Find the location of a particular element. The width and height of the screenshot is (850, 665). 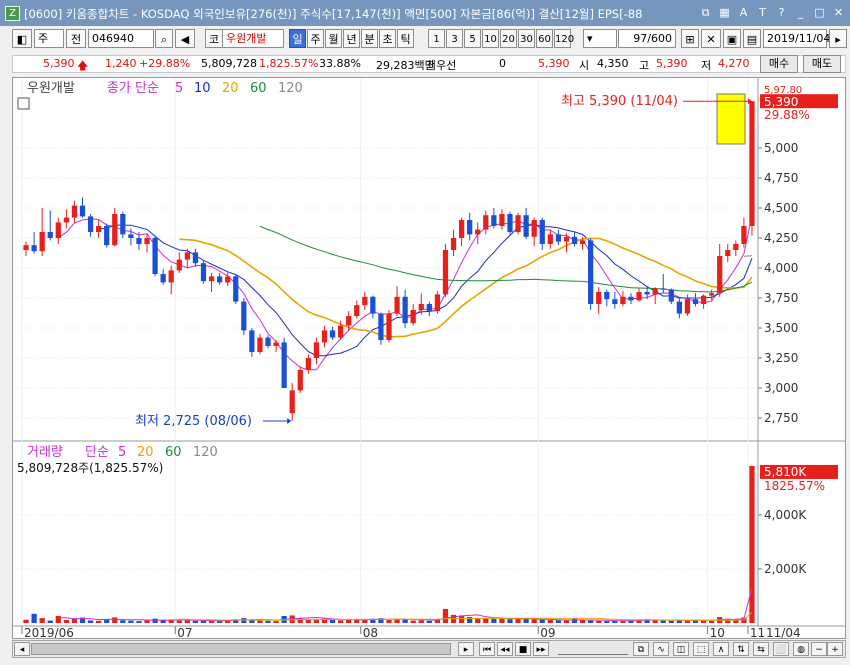

rewind-icon: ◂◂ is located at coordinates (505, 649).